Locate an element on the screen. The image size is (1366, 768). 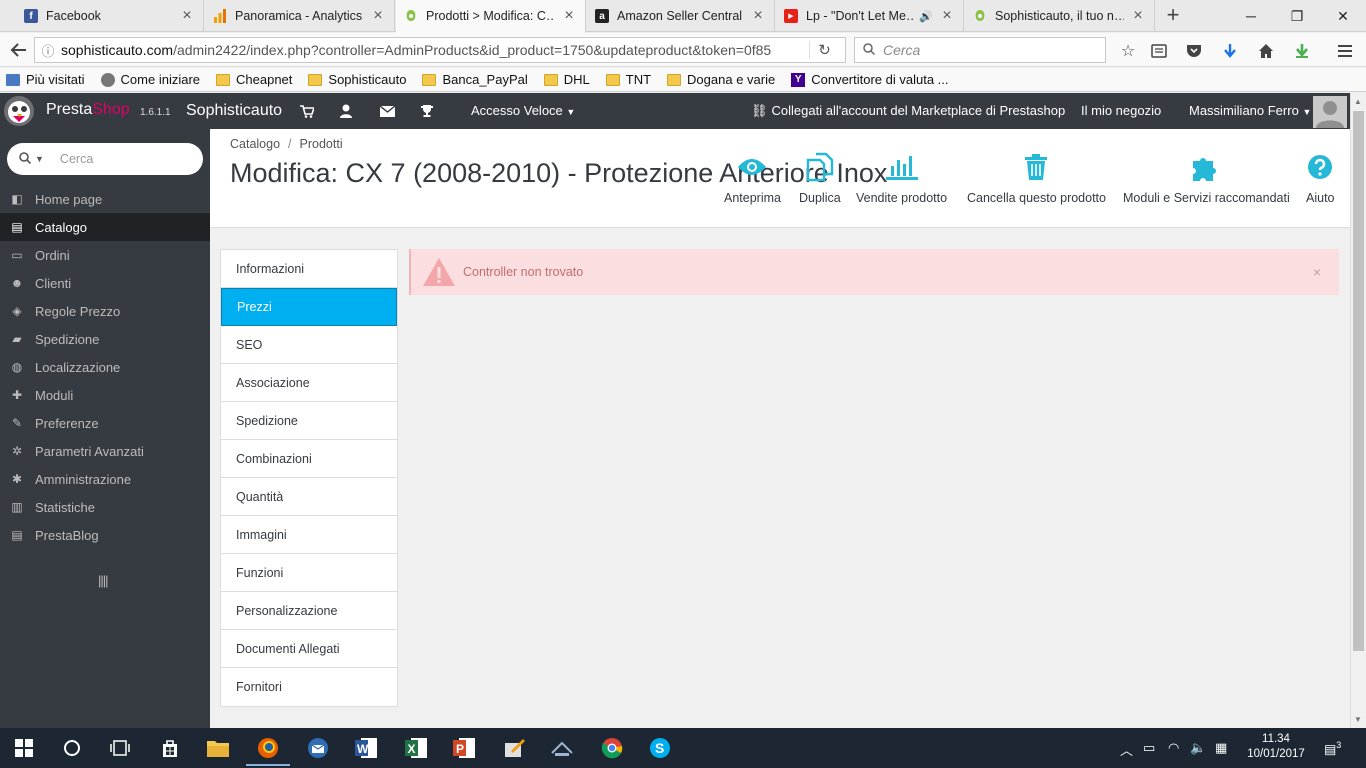
tab-quantita: Quantità is located at coordinates (309, 497).